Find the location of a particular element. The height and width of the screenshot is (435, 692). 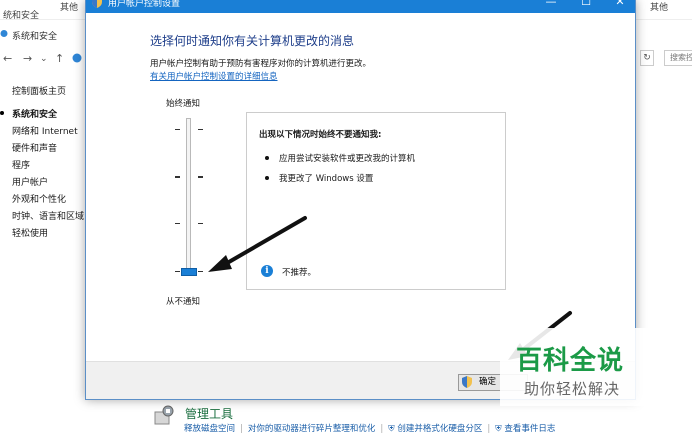

info-item: 应用尝试安装软件或更改我的计算机 is located at coordinates (347, 159).